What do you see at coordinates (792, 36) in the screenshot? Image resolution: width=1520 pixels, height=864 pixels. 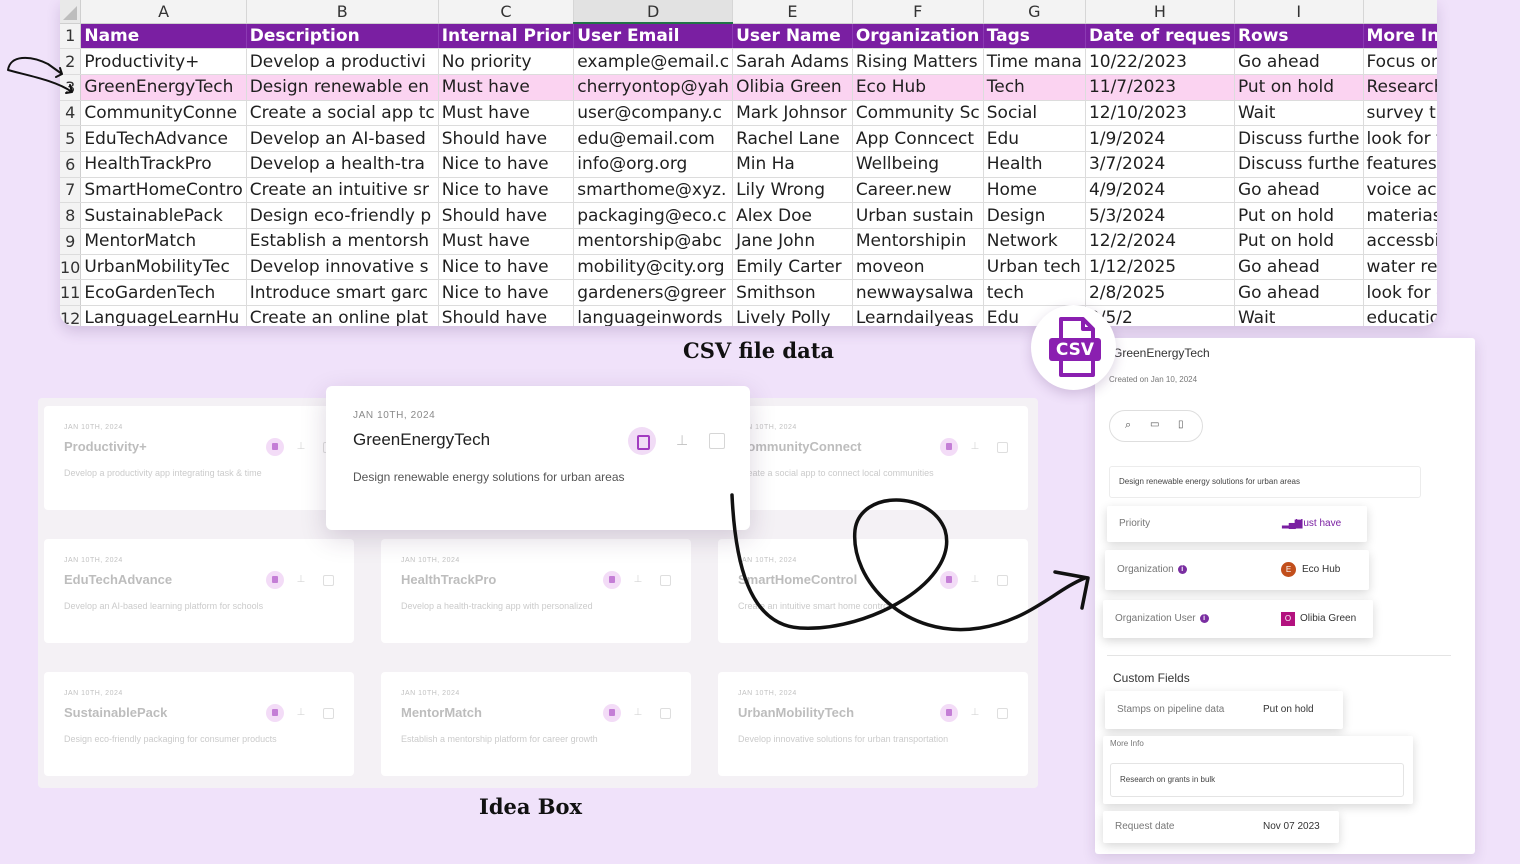 I see `header-cell: User Name` at bounding box center [792, 36].